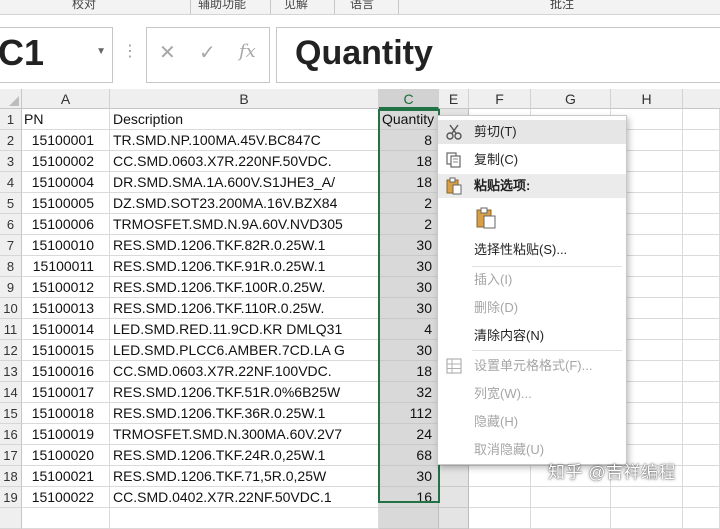 The image size is (720, 529). Describe the element at coordinates (409, 518) in the screenshot. I see `cell-quantity` at that location.